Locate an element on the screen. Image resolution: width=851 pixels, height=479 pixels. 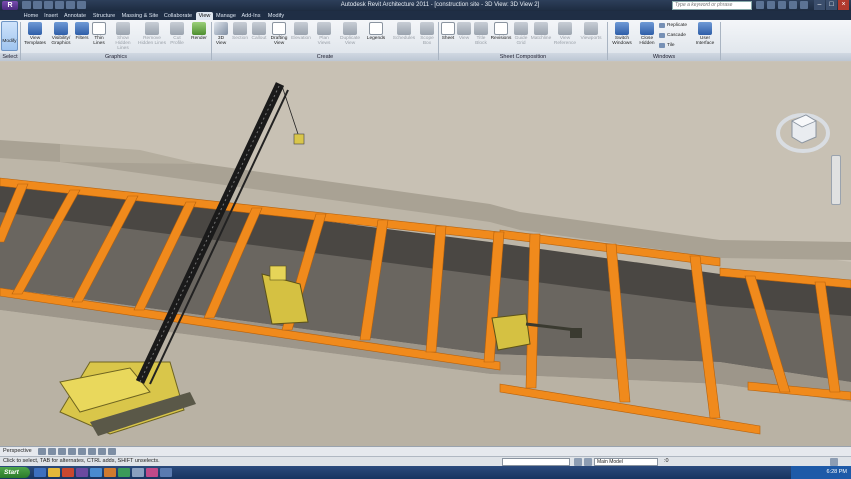
close-hidden-icon is located at coordinates (647, 28).